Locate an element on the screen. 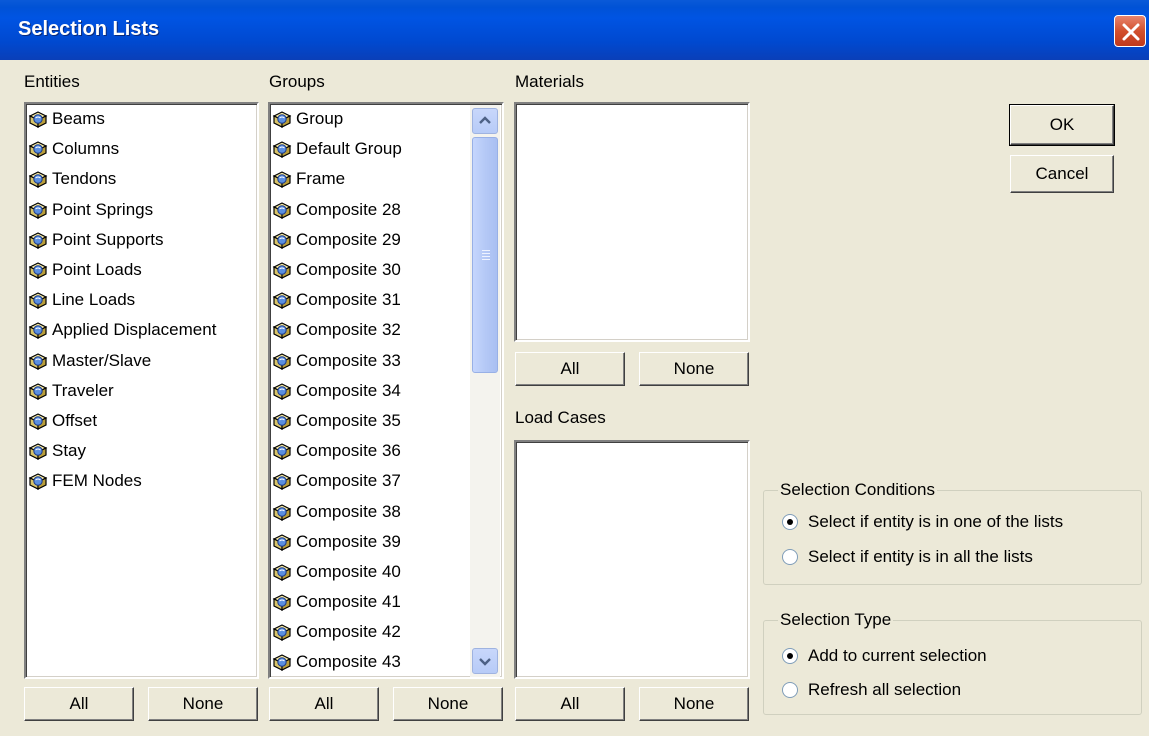  entities-none-button: None is located at coordinates (203, 704).